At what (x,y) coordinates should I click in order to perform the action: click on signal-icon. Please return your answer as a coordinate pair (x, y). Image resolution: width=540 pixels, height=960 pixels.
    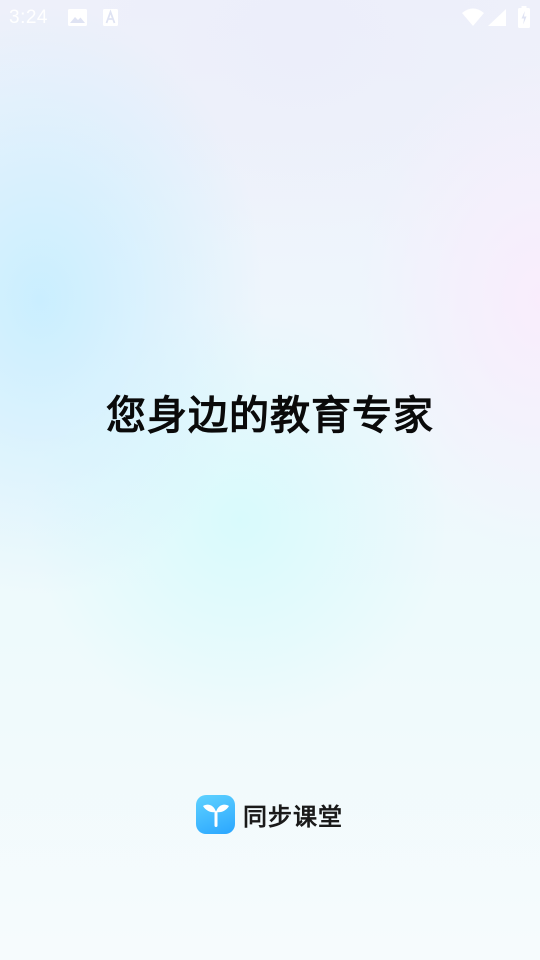
    Looking at the image, I should click on (497, 19).